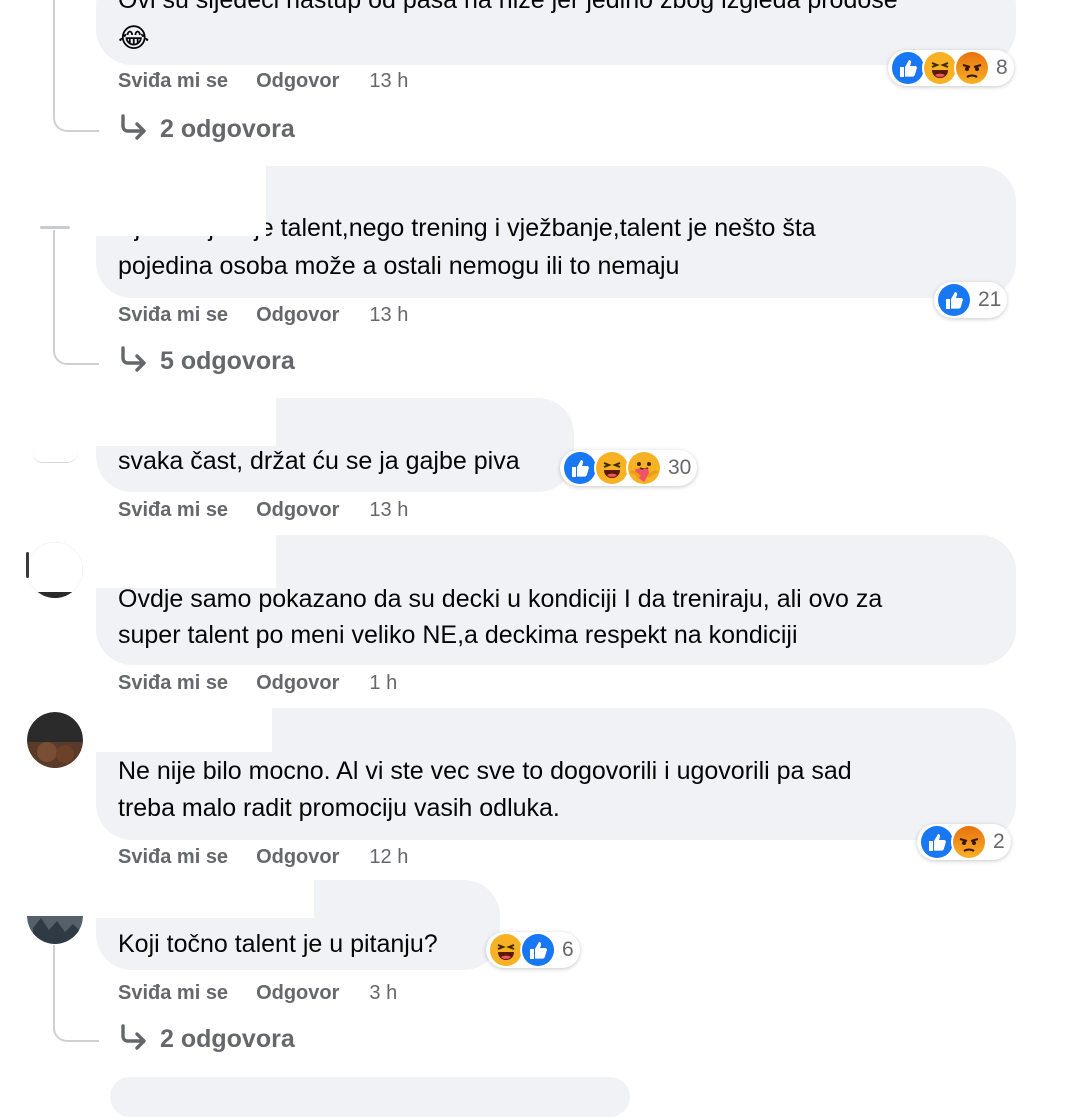 The width and height of the screenshot is (1090, 1117). I want to click on reaction-count: 30, so click(680, 467).